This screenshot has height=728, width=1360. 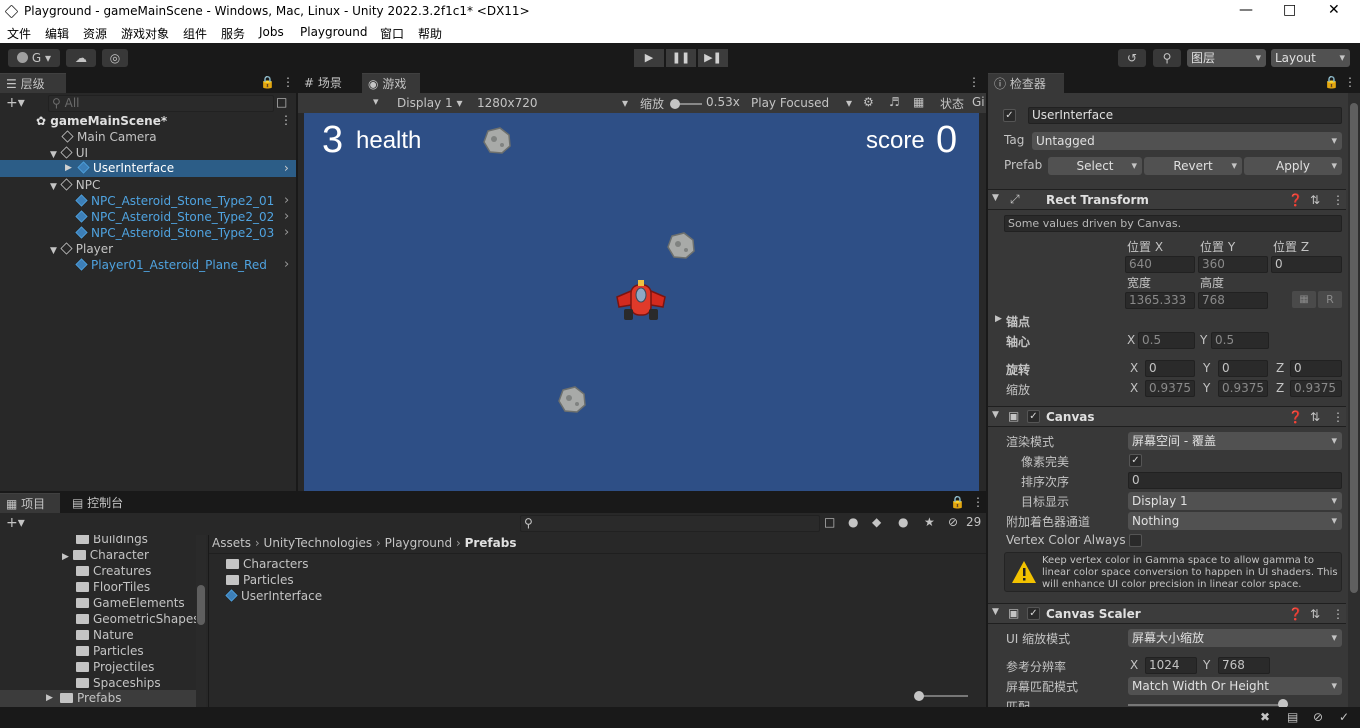 I want to click on hierarchy-item-npc-02: NPC_Asteroid_Stone_Type2_02, so click(x=174, y=217).